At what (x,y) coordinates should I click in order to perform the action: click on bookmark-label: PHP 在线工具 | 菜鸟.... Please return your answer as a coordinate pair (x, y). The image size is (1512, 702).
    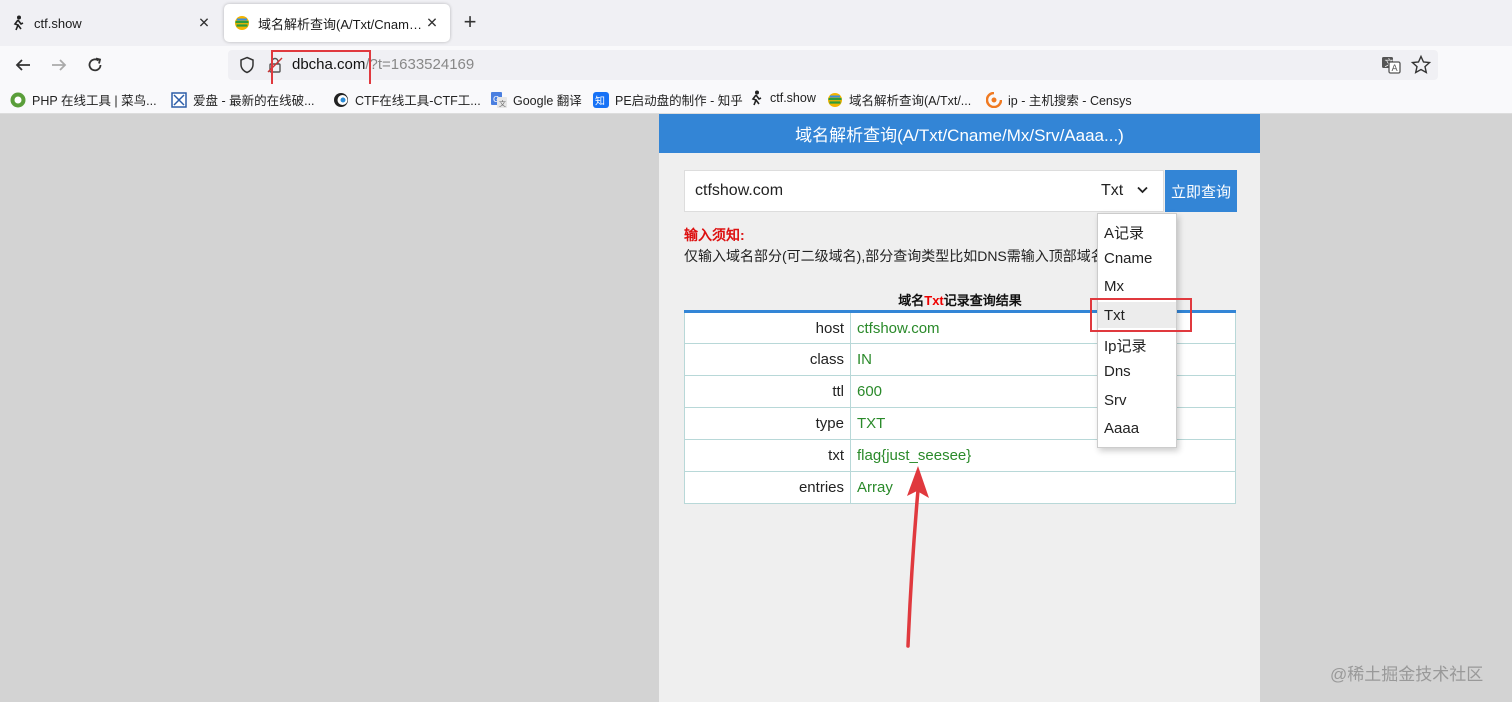
    Looking at the image, I should click on (94, 101).